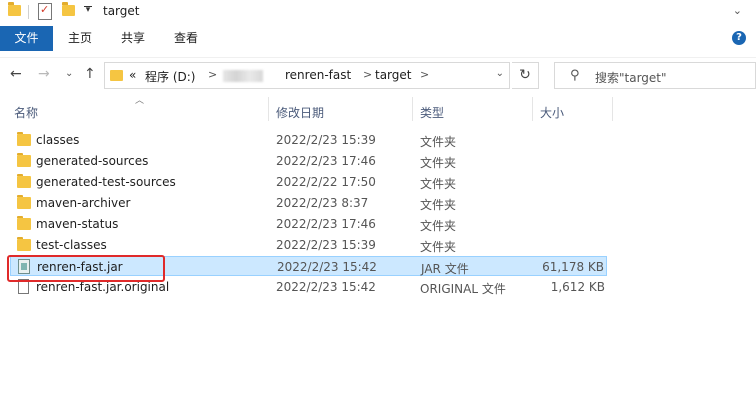 The width and height of the screenshot is (756, 413). Describe the element at coordinates (45, 11) in the screenshot. I see `properties-icon` at that location.